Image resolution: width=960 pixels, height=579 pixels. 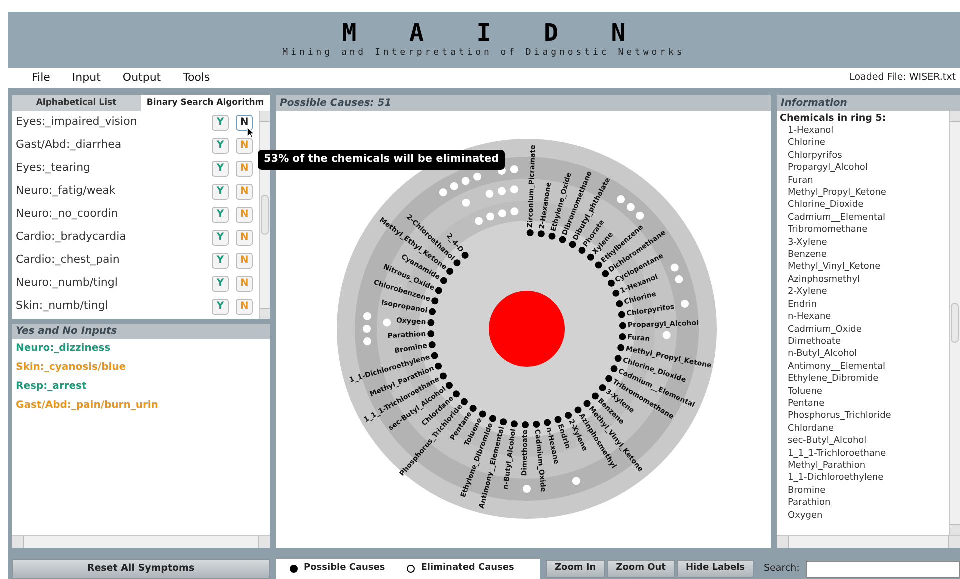 What do you see at coordinates (41, 78) in the screenshot?
I see `menu-item: File` at bounding box center [41, 78].